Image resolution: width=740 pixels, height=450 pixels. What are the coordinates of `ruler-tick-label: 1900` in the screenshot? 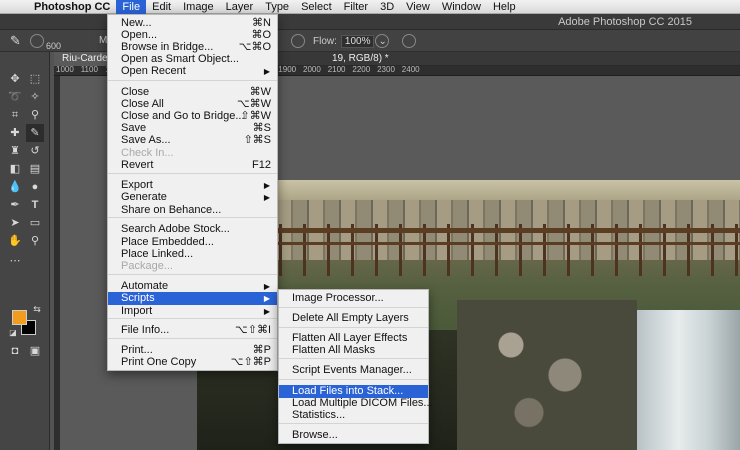 It's located at (287, 69).